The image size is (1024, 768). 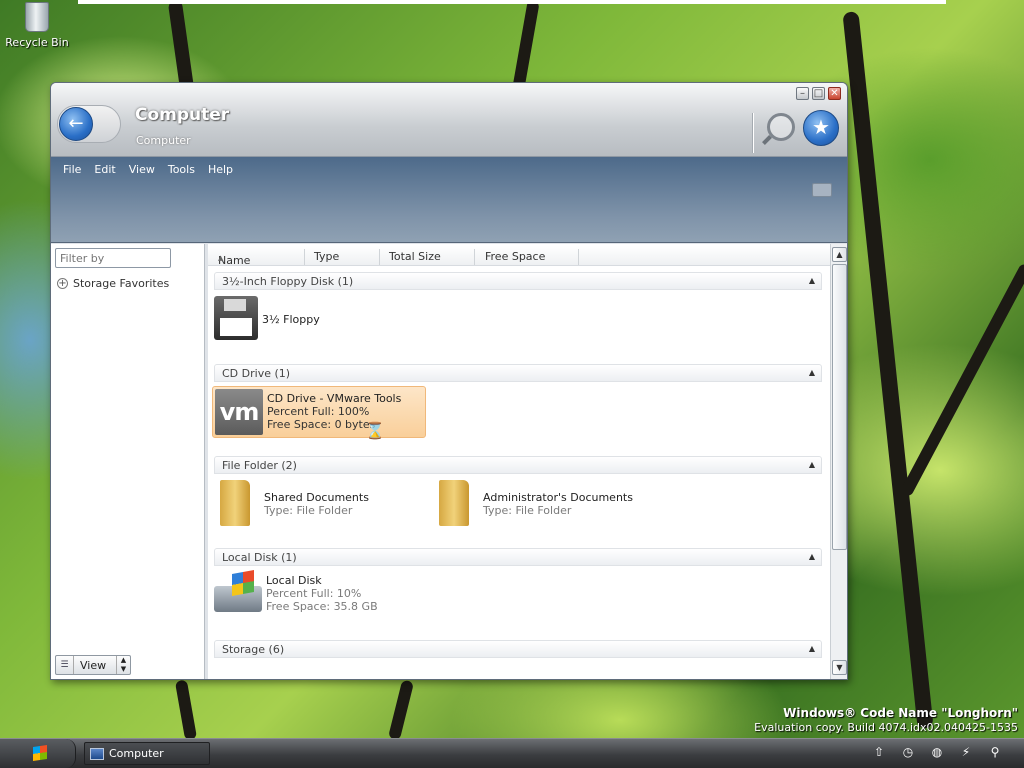 I want to click on back-button: ←, so click(x=76, y=124).